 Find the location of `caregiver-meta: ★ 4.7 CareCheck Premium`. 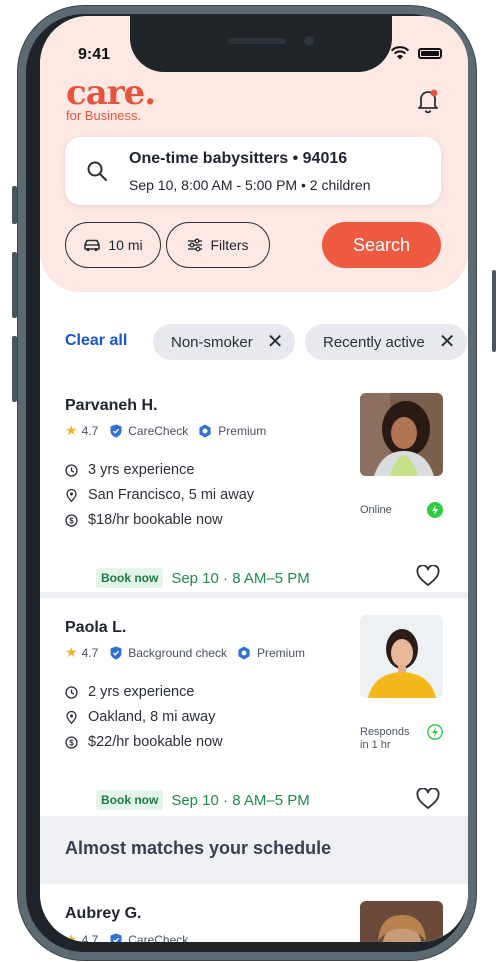

caregiver-meta: ★ 4.7 CareCheck Premium is located at coordinates (165, 430).